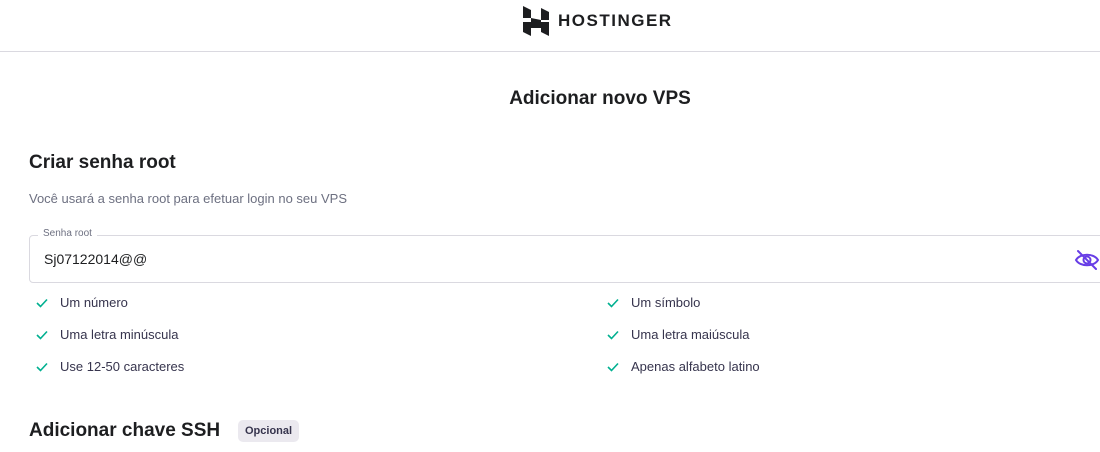 The image size is (1100, 452). What do you see at coordinates (102, 162) in the screenshot?
I see `root-password-section-title: Criar senha root` at bounding box center [102, 162].